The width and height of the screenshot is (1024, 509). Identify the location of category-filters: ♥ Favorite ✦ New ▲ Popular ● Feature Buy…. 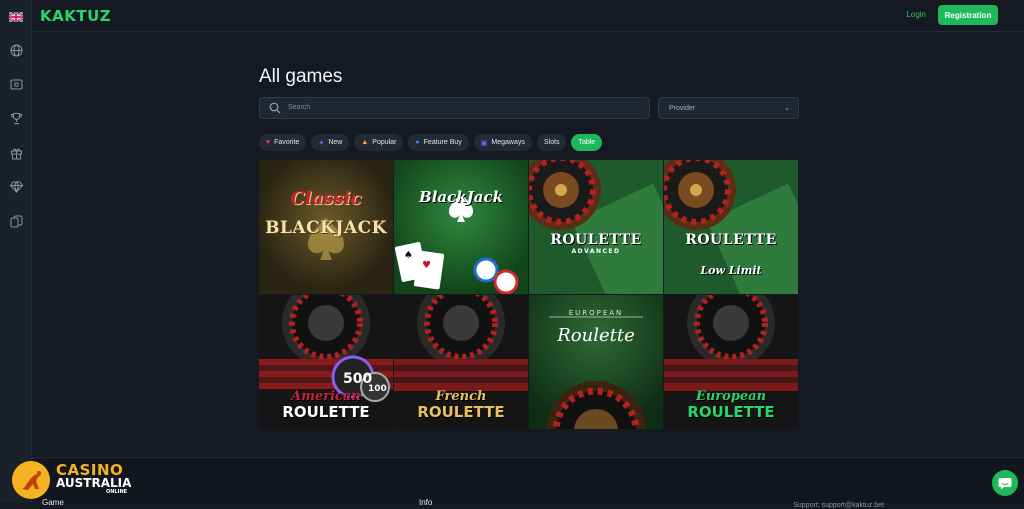
(431, 142).